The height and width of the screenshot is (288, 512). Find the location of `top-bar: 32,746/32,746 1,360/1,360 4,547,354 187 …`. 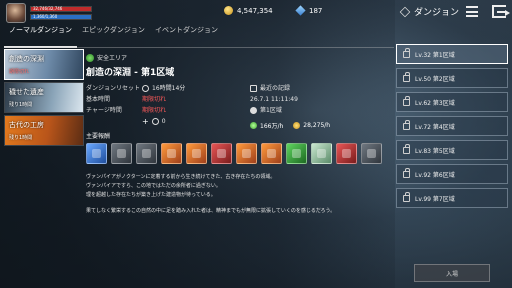

top-bar: 32,746/32,746 1,360/1,360 4,547,354 187 … is located at coordinates (256, 12).